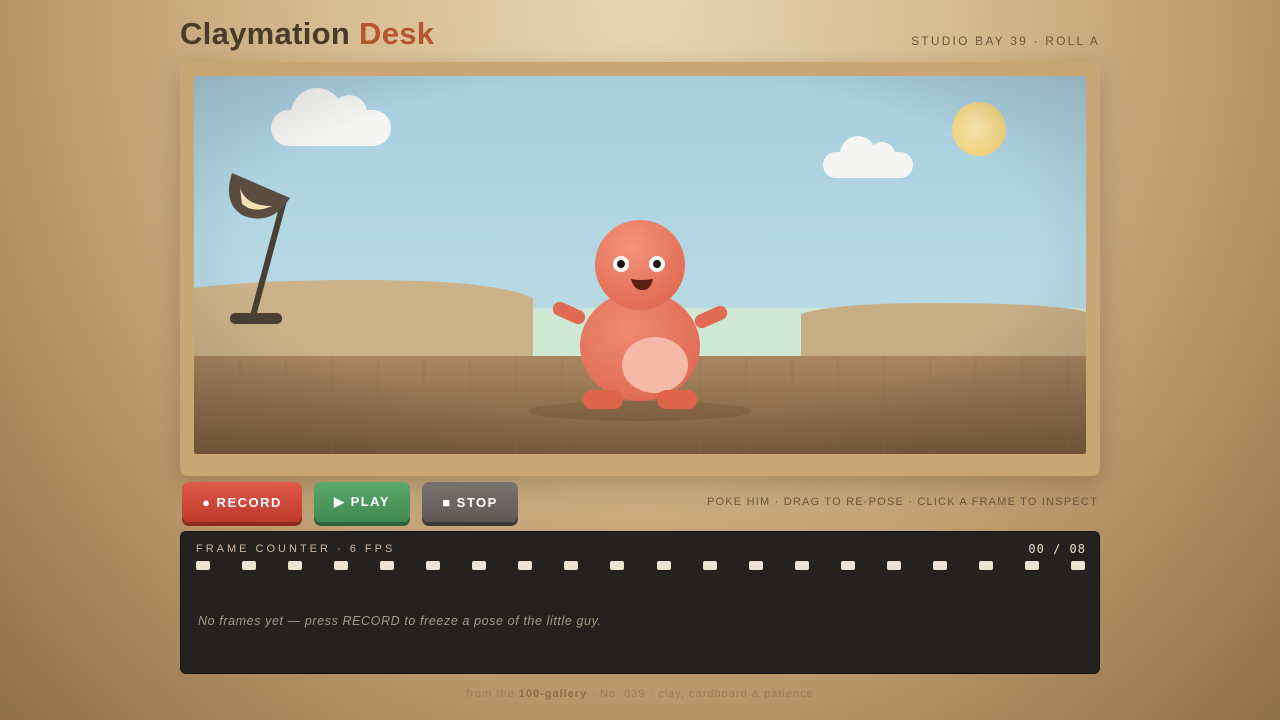  Describe the element at coordinates (603, 399) in the screenshot. I see `clay-figure-left-foot` at that location.